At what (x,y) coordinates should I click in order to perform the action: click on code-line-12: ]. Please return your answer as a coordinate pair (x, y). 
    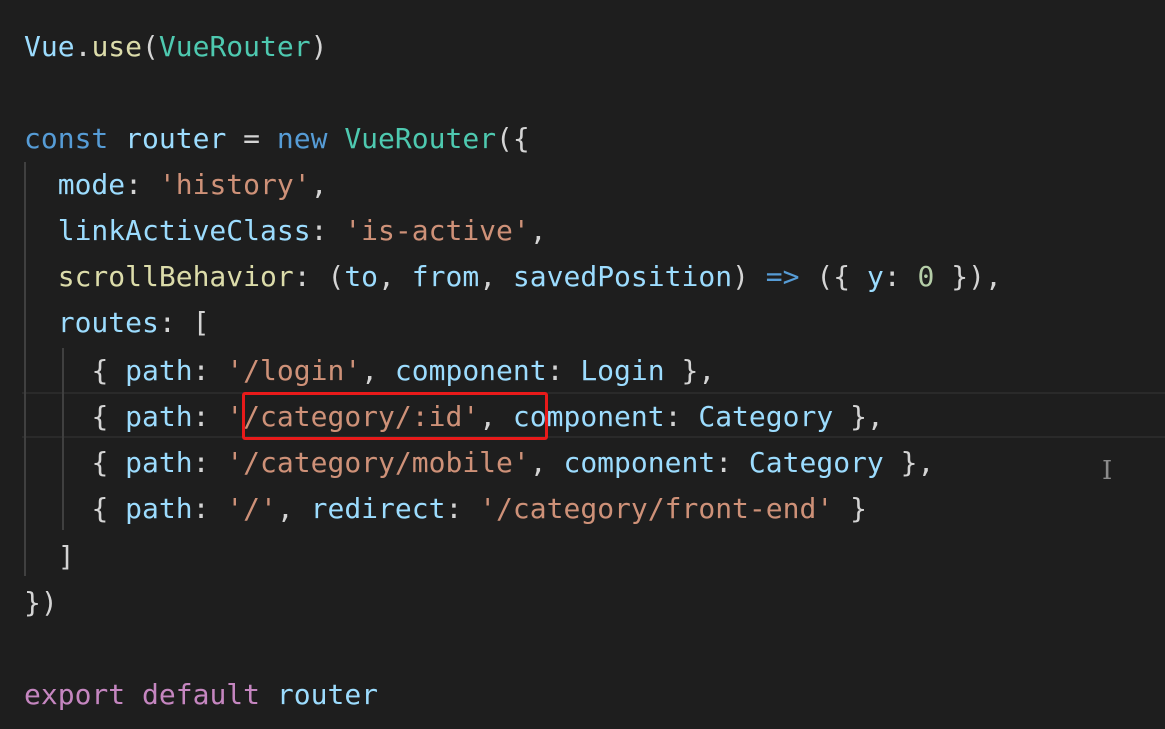
    Looking at the image, I should click on (49, 557).